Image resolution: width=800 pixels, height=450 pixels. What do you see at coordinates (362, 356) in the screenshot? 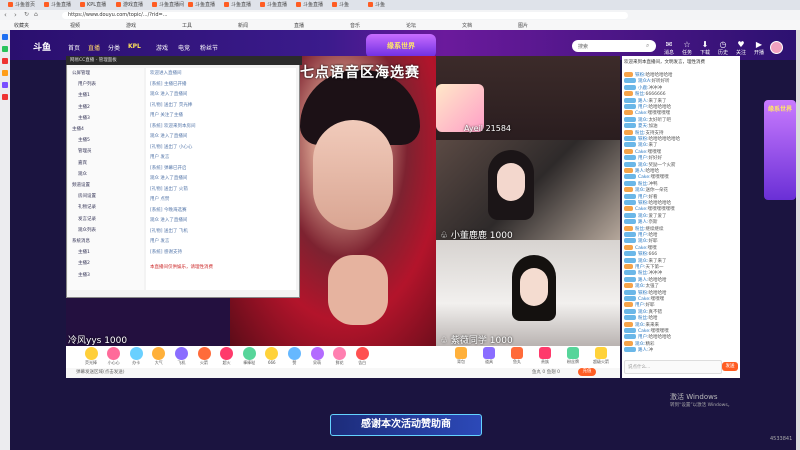
I see `gift-item: 告白` at bounding box center [362, 356].